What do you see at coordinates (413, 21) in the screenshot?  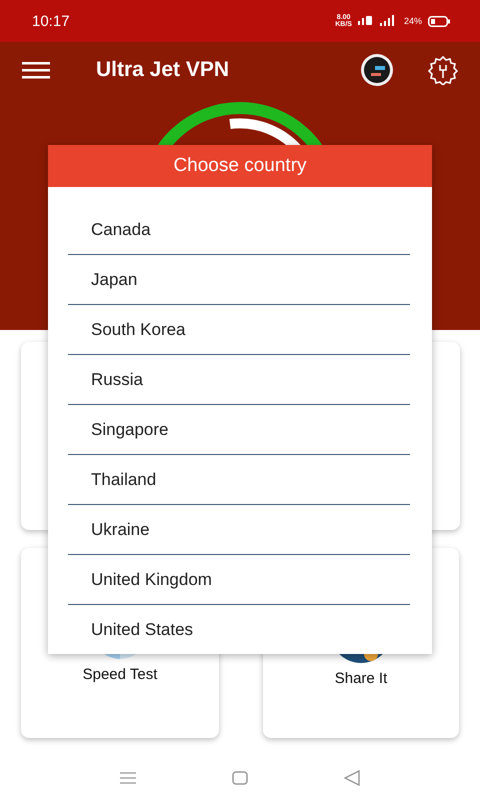 I see `battery-percentage: 24%` at bounding box center [413, 21].